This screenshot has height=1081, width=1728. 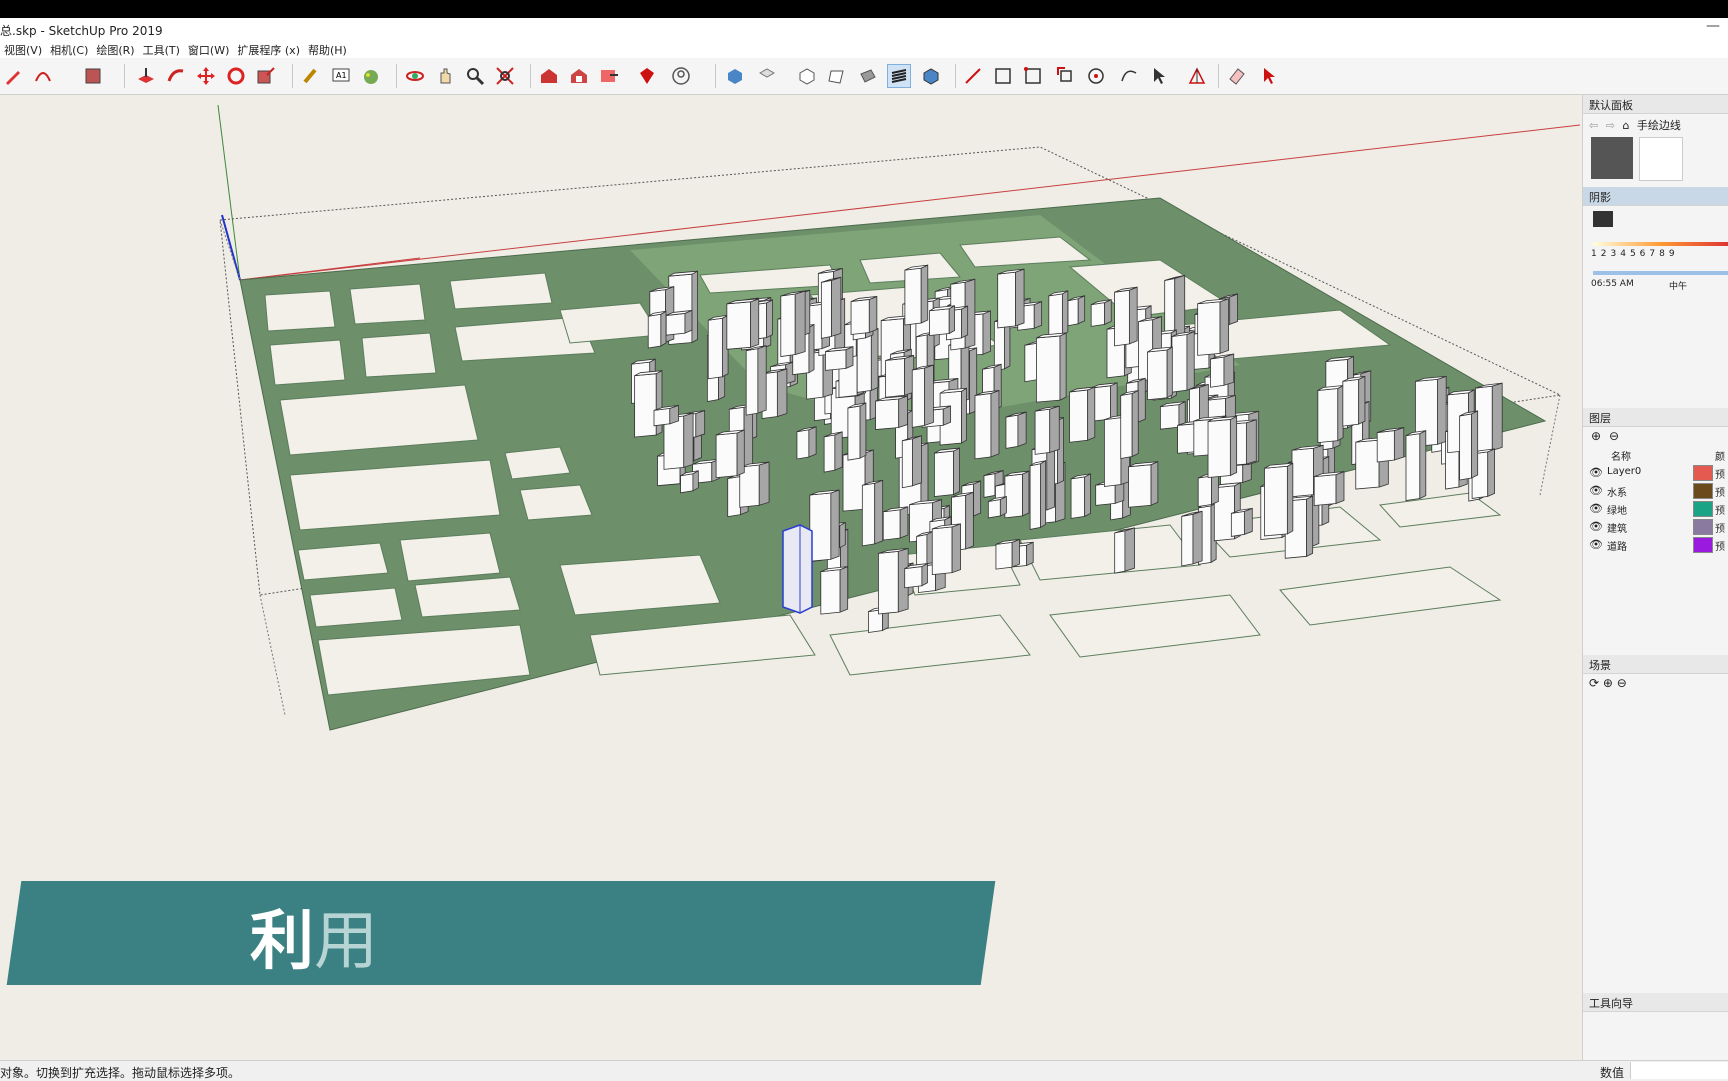 I want to click on orbit-icon, so click(x=415, y=76).